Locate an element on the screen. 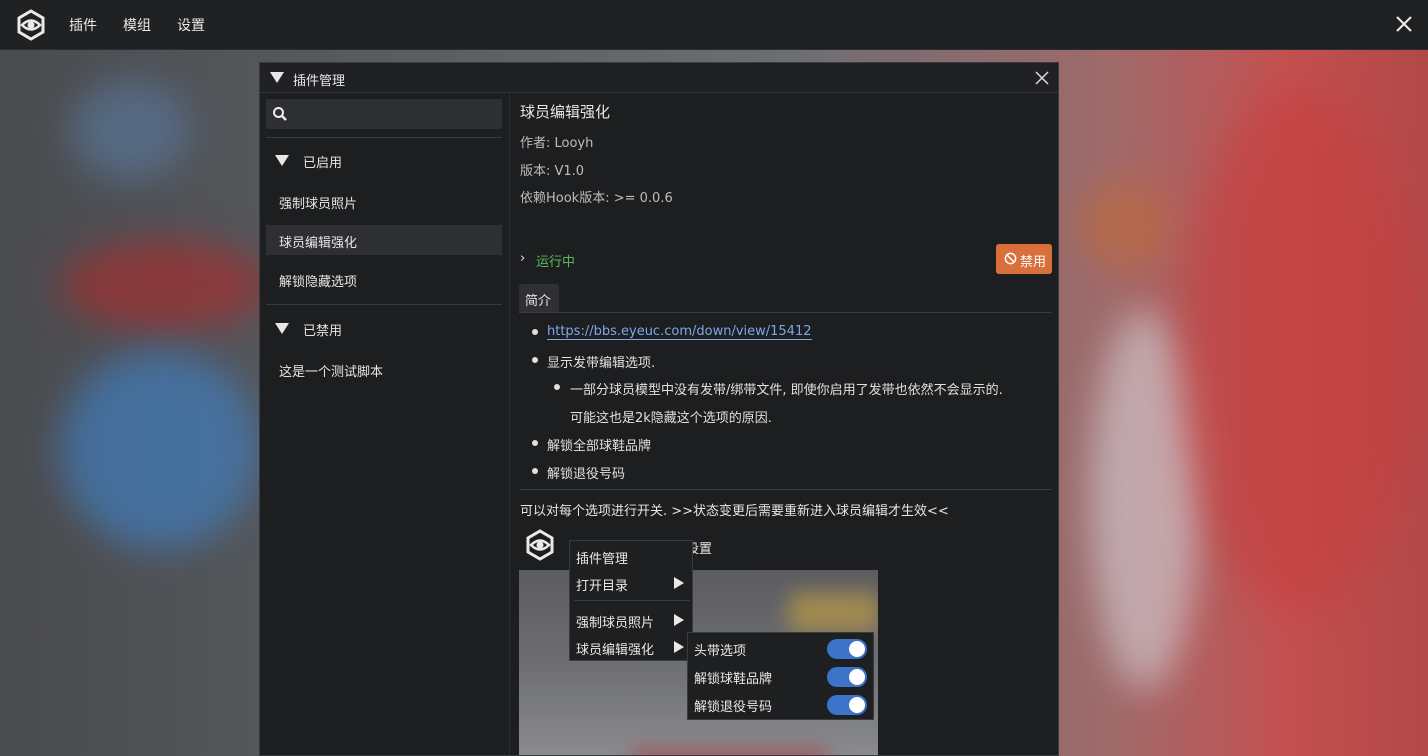  plugin-title: 球员编辑强化 is located at coordinates (565, 112).